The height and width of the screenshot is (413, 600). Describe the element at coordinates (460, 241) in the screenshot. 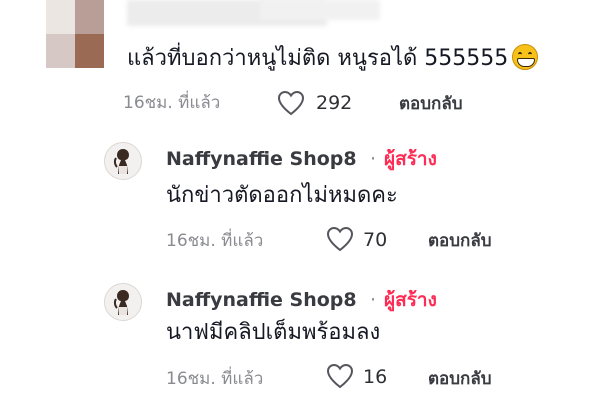

I see `reply-1-reply-button: ตอบกลับ` at that location.